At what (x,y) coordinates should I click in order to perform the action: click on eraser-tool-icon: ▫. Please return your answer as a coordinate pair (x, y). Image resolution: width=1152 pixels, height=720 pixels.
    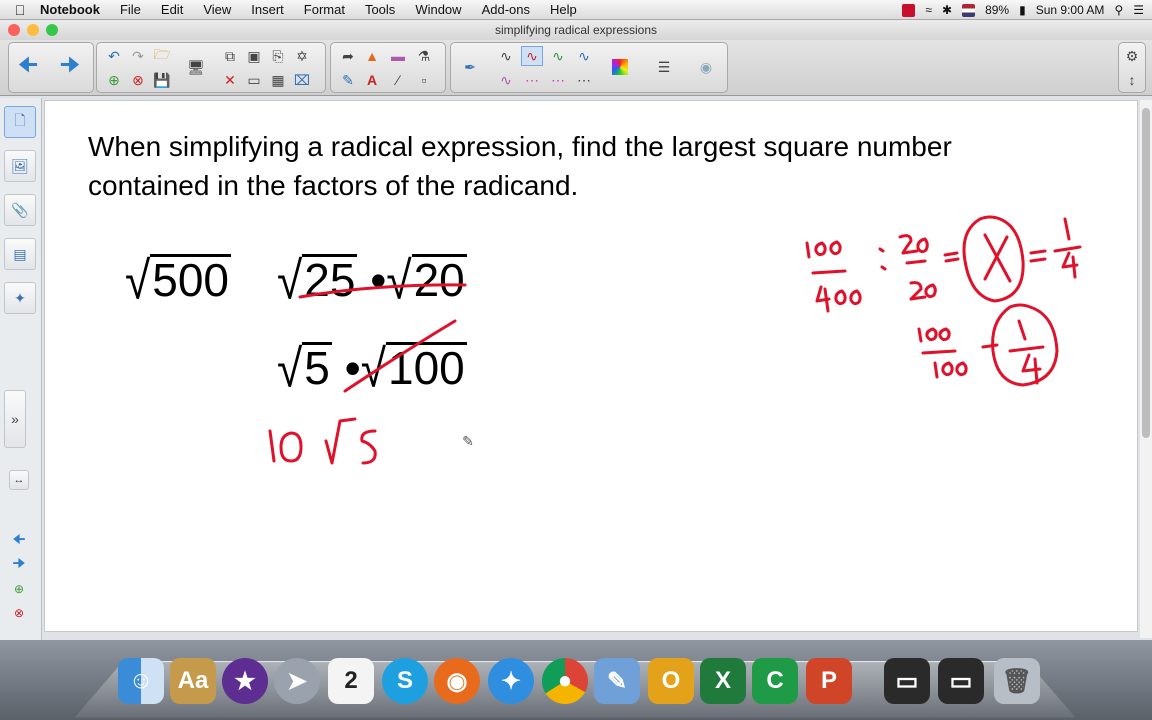
    Looking at the image, I should click on (424, 80).